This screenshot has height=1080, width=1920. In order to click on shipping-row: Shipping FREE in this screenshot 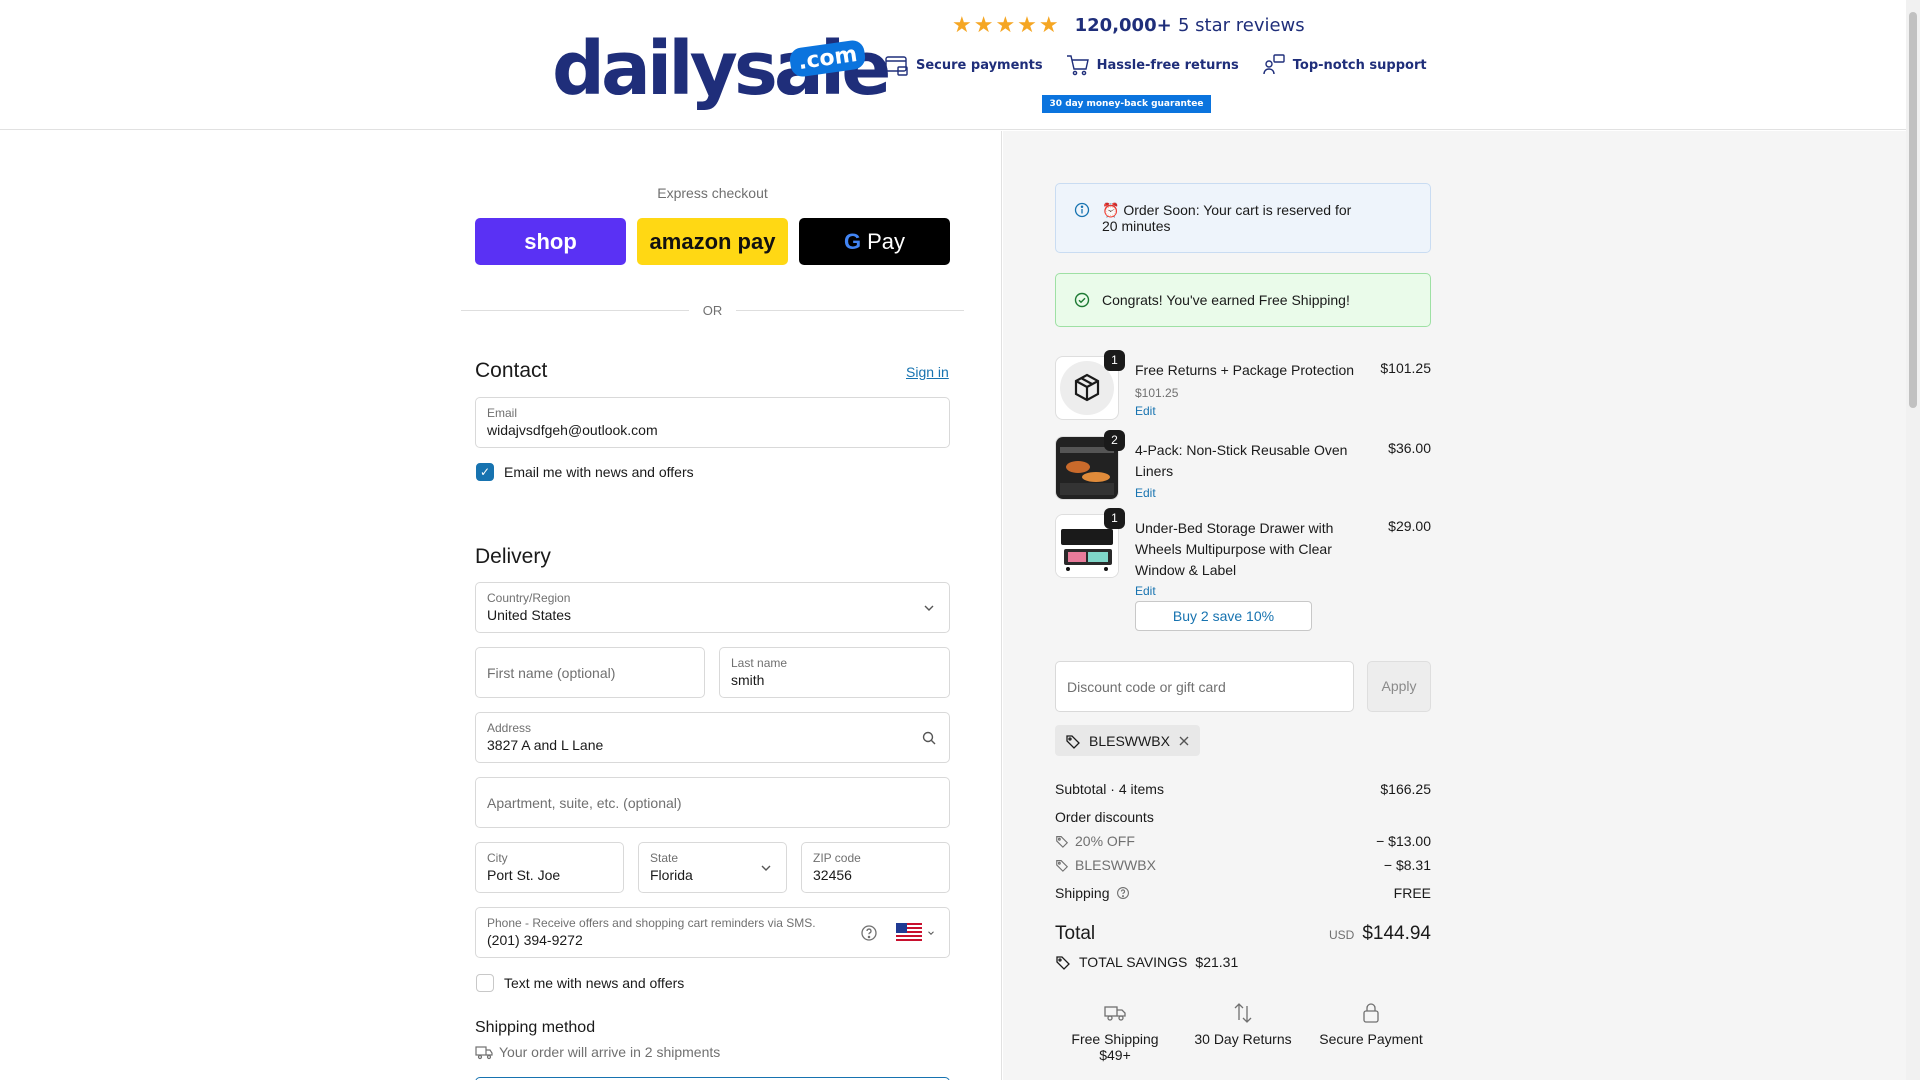, I will do `click(1243, 893)`.